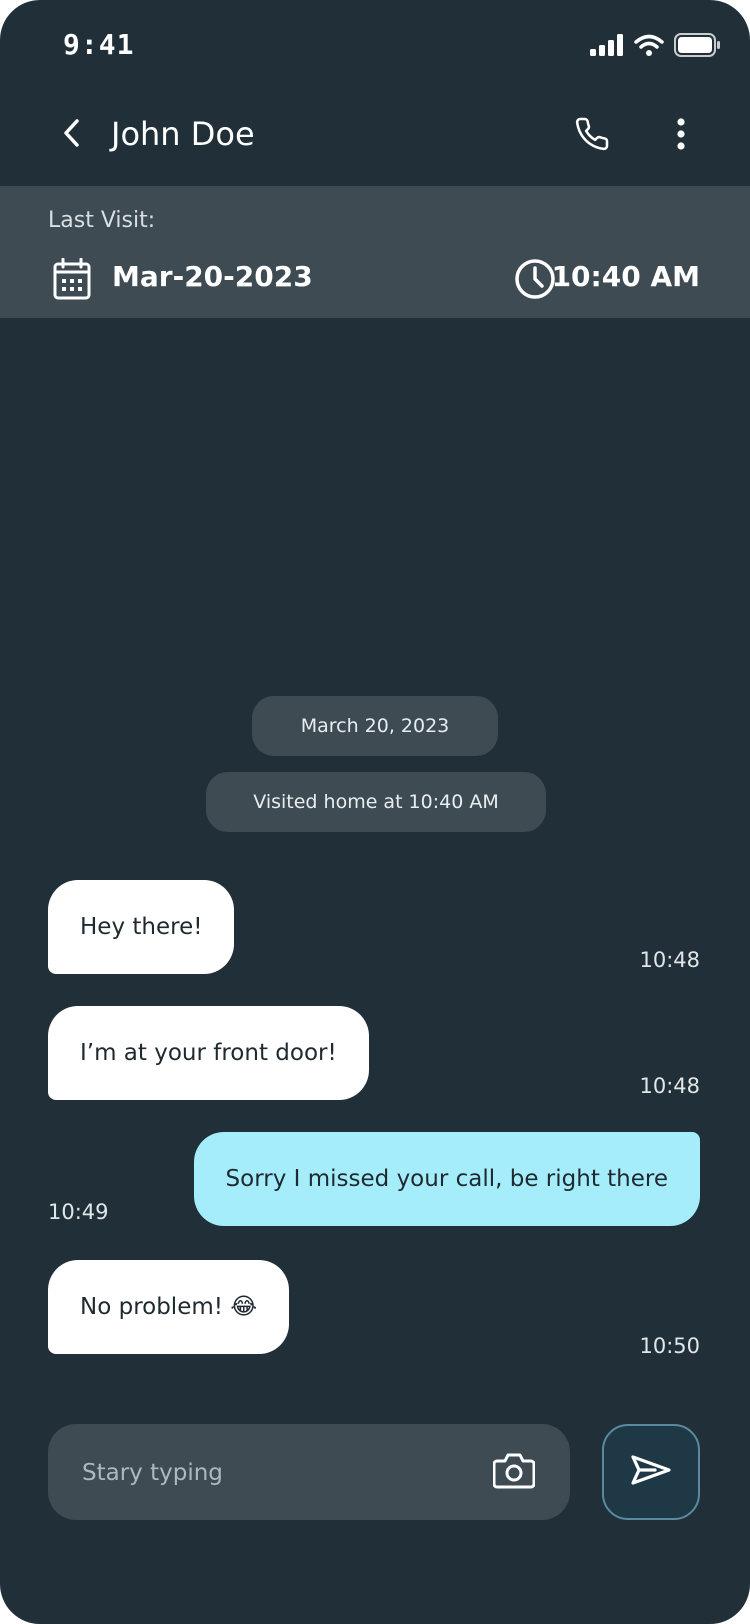  I want to click on message-timestamp: 10:49, so click(78, 1212).